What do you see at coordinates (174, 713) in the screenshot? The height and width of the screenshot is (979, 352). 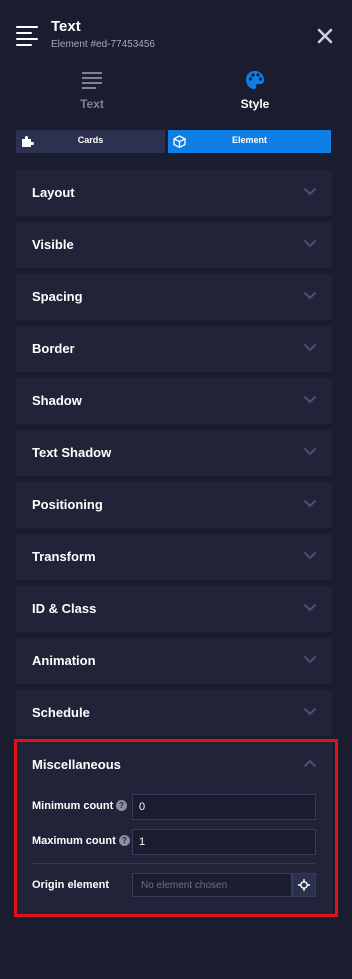 I see `section-schedule: Schedule` at bounding box center [174, 713].